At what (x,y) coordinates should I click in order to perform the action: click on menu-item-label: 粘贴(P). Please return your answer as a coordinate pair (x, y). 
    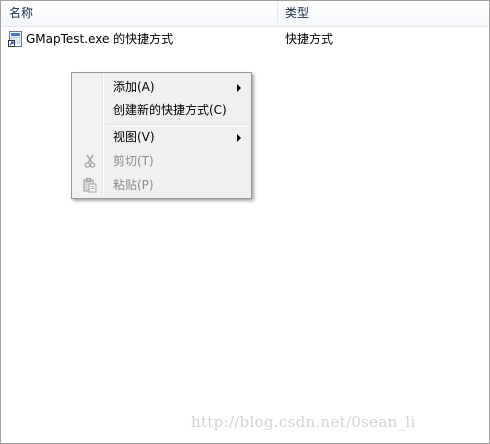
    Looking at the image, I should click on (133, 185).